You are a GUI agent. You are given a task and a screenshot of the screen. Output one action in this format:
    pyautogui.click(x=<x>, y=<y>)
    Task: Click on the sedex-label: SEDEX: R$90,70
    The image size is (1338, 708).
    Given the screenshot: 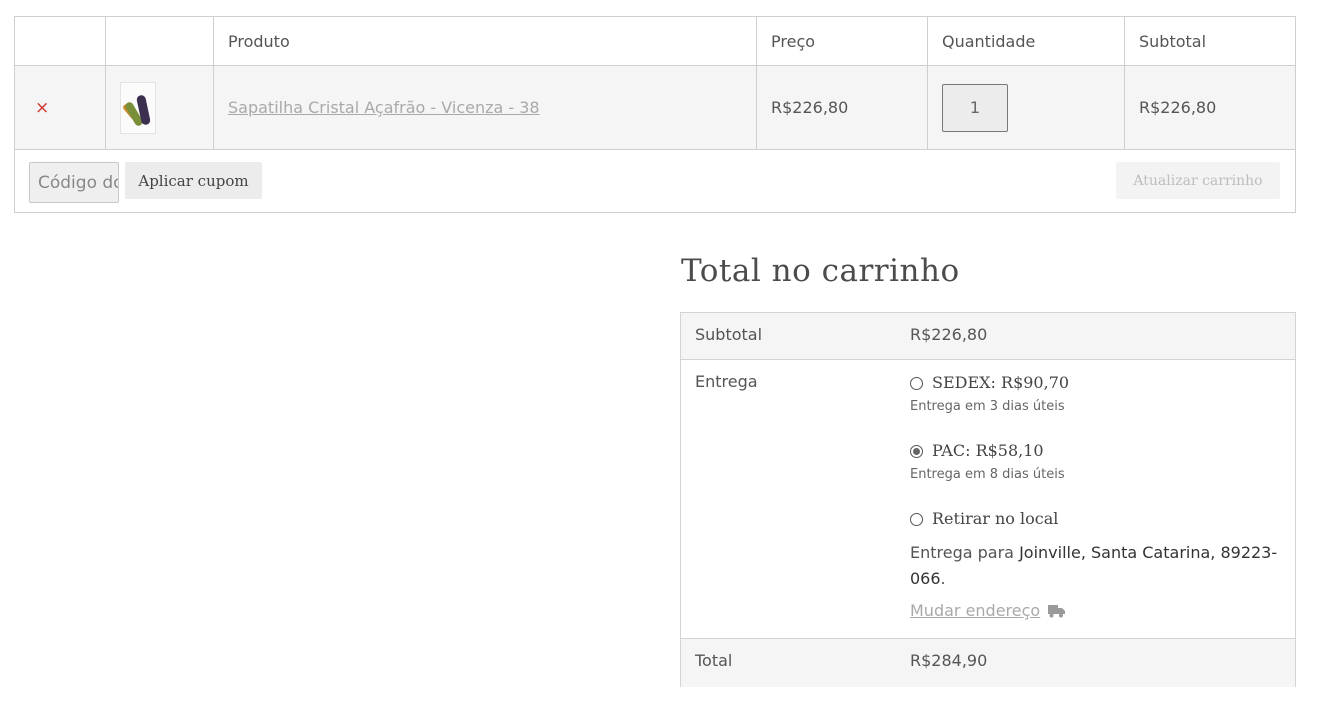 What is the action you would take?
    pyautogui.click(x=1000, y=382)
    